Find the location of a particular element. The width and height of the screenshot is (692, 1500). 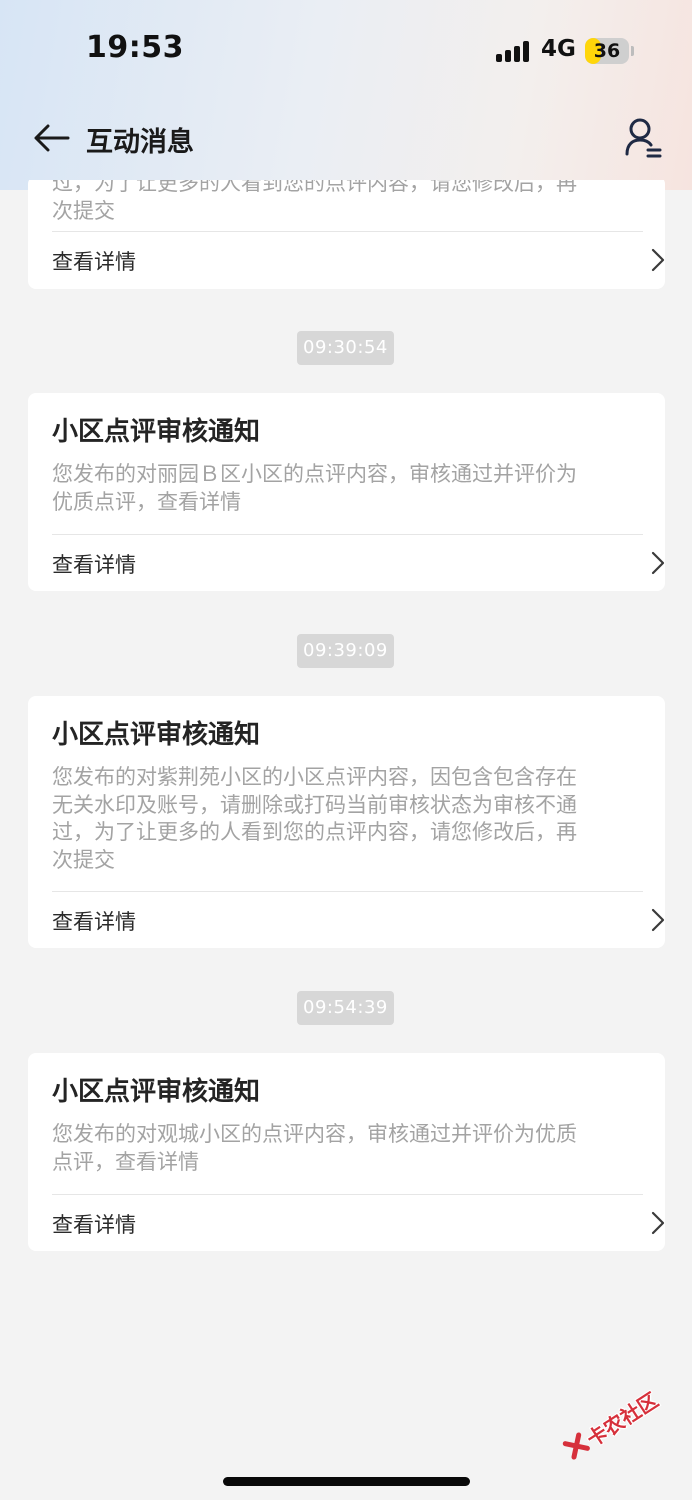

message-card: 过，为了让更多的人看到您的点评内容，请您修改后，再 次提交 查看详情 is located at coordinates (346, 234).